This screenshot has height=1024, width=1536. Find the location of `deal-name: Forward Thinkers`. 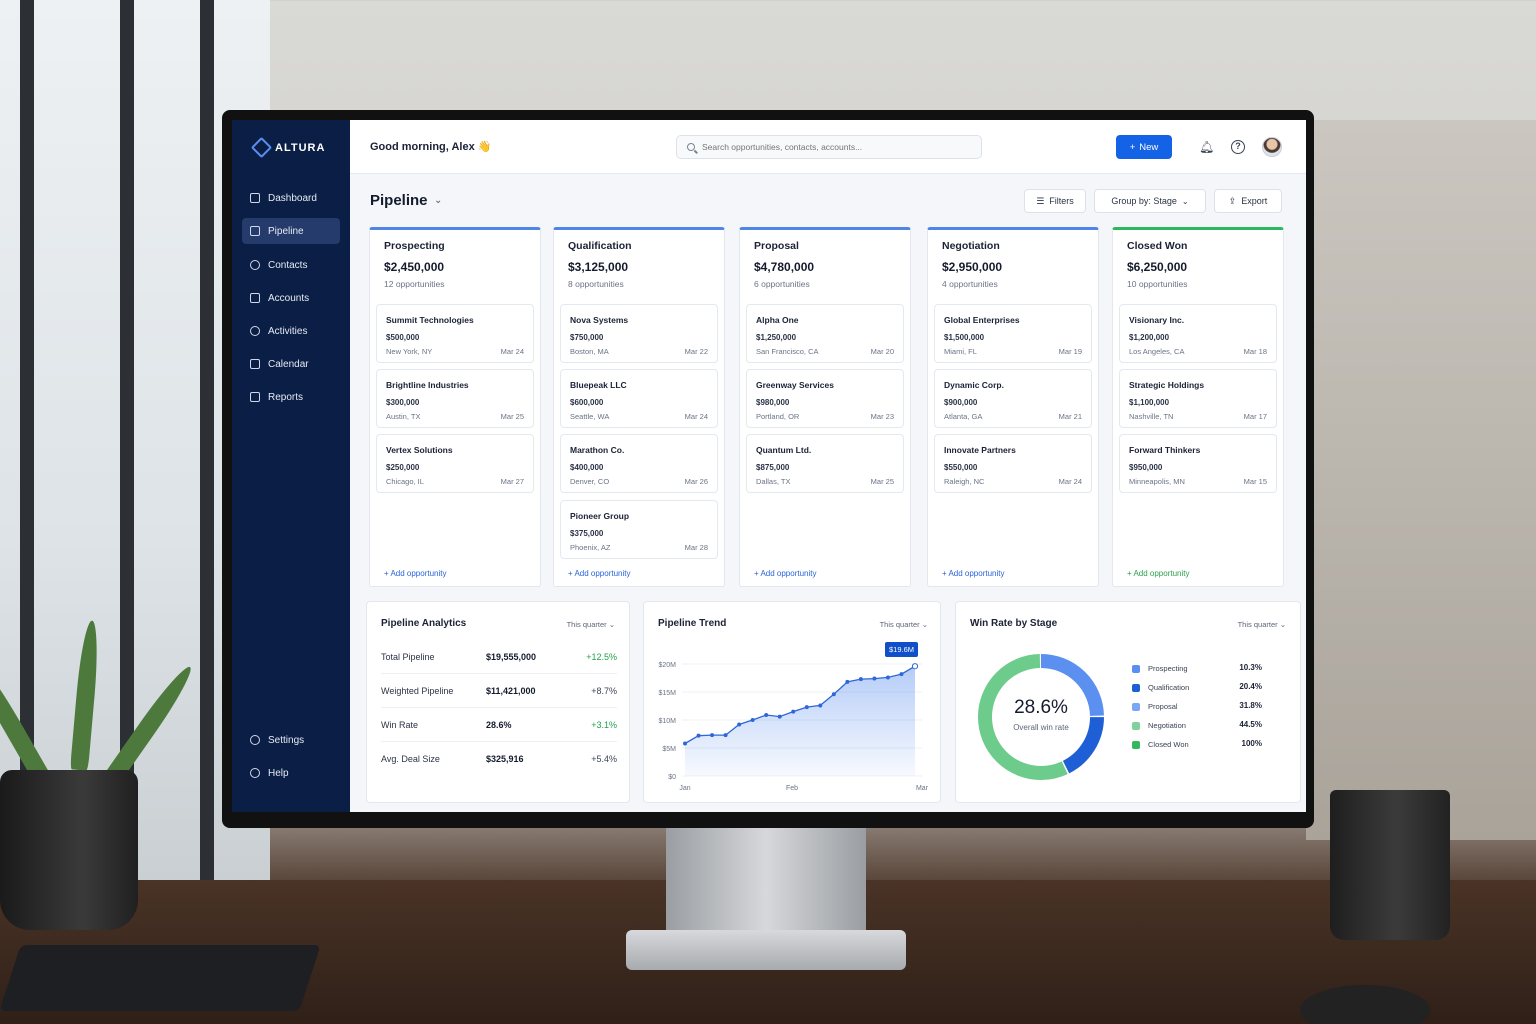

deal-name: Forward Thinkers is located at coordinates (1165, 450).